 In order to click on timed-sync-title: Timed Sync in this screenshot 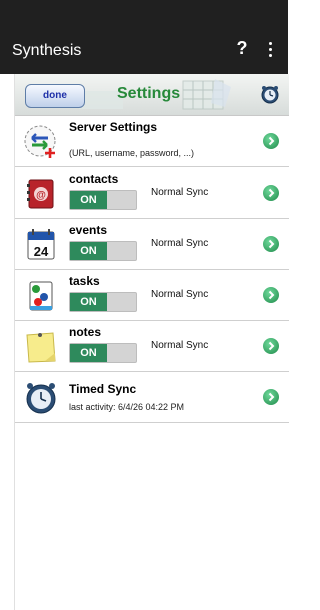, I will do `click(103, 389)`.